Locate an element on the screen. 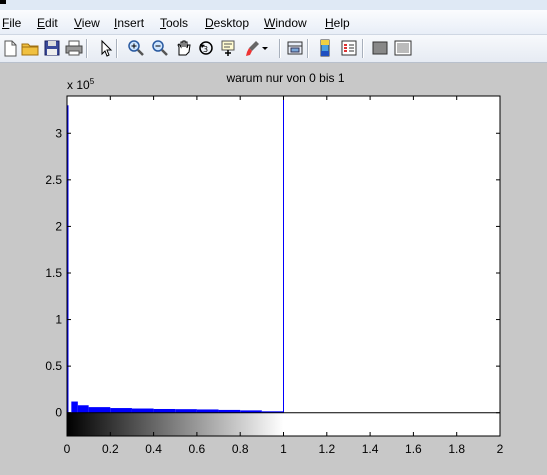 This screenshot has height=475, width=547. print-figure-button is located at coordinates (74, 48).